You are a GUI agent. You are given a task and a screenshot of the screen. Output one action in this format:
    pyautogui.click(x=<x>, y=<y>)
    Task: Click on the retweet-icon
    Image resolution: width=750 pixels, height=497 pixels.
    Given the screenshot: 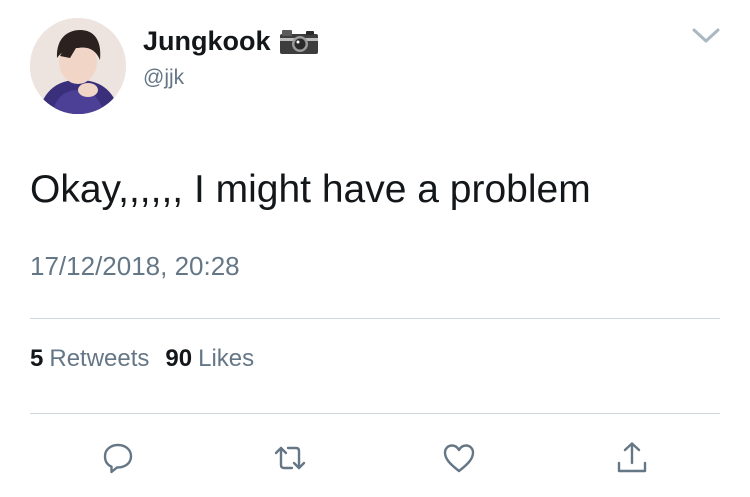 What is the action you would take?
    pyautogui.click(x=290, y=458)
    